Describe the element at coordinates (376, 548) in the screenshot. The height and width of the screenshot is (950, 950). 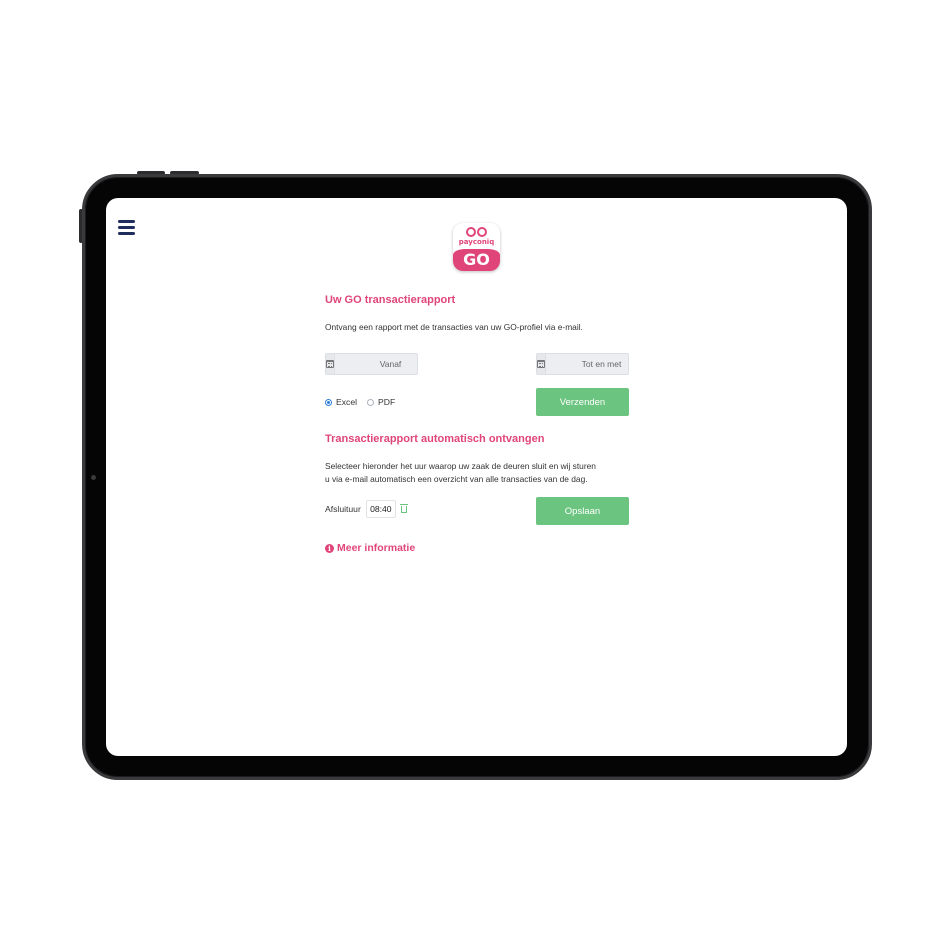
I see `more-info-label: Meer informatie` at that location.